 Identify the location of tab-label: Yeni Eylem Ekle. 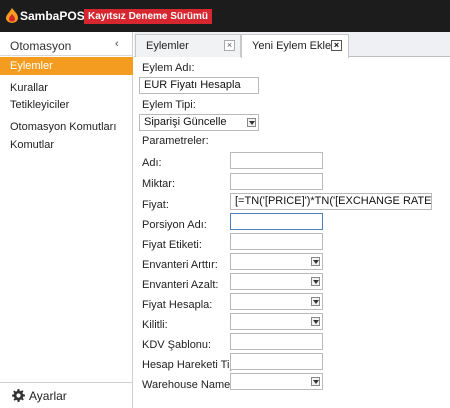
(292, 46).